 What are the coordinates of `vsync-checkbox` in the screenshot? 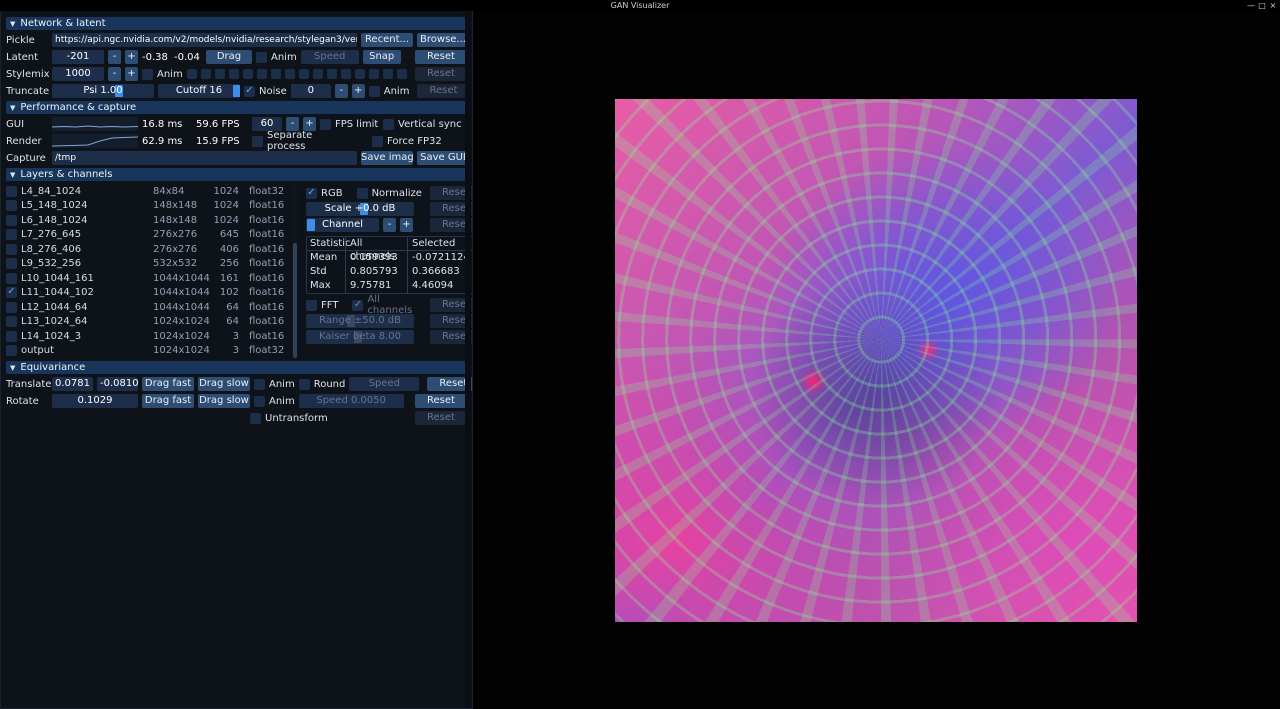 It's located at (388, 124).